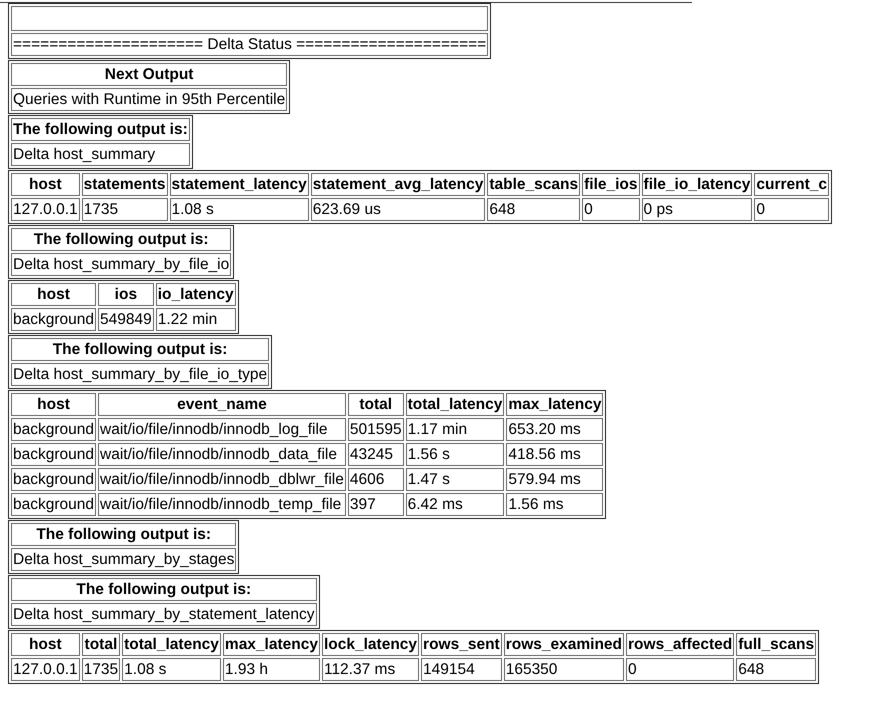 Image resolution: width=873 pixels, height=722 pixels. I want to click on table-cell: 579.94 ms, so click(555, 479).